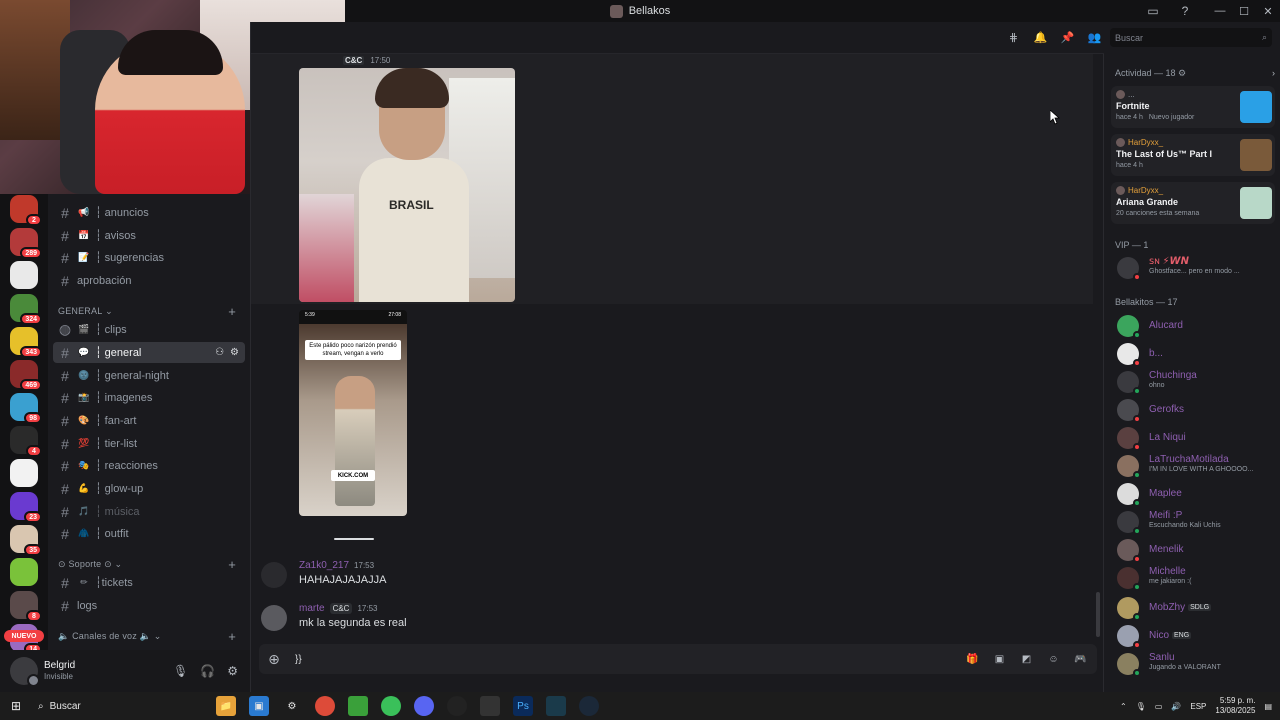 The height and width of the screenshot is (720, 1280). I want to click on close-button: ✕, so click(1268, 11).